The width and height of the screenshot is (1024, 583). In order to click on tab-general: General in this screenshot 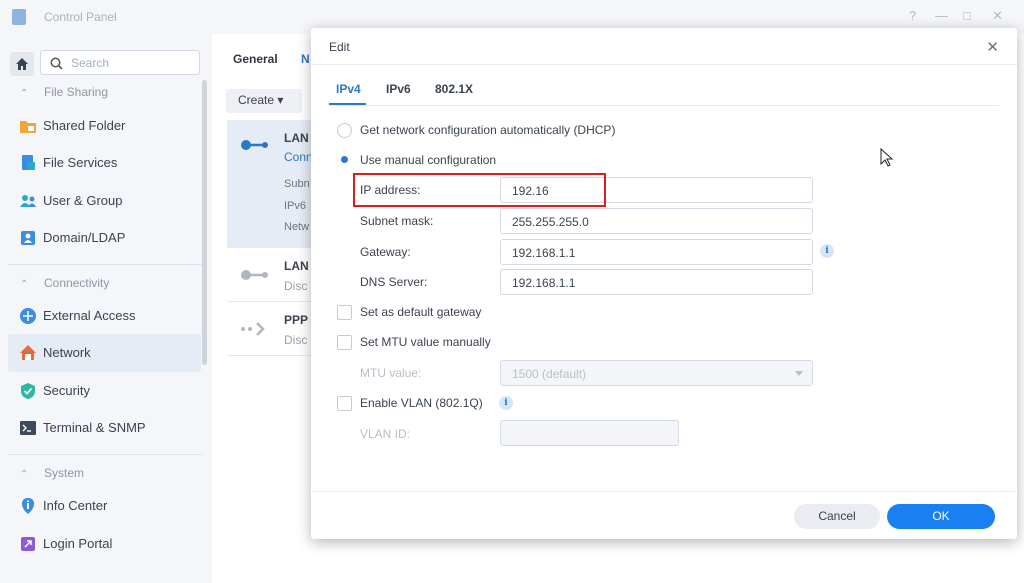, I will do `click(255, 59)`.